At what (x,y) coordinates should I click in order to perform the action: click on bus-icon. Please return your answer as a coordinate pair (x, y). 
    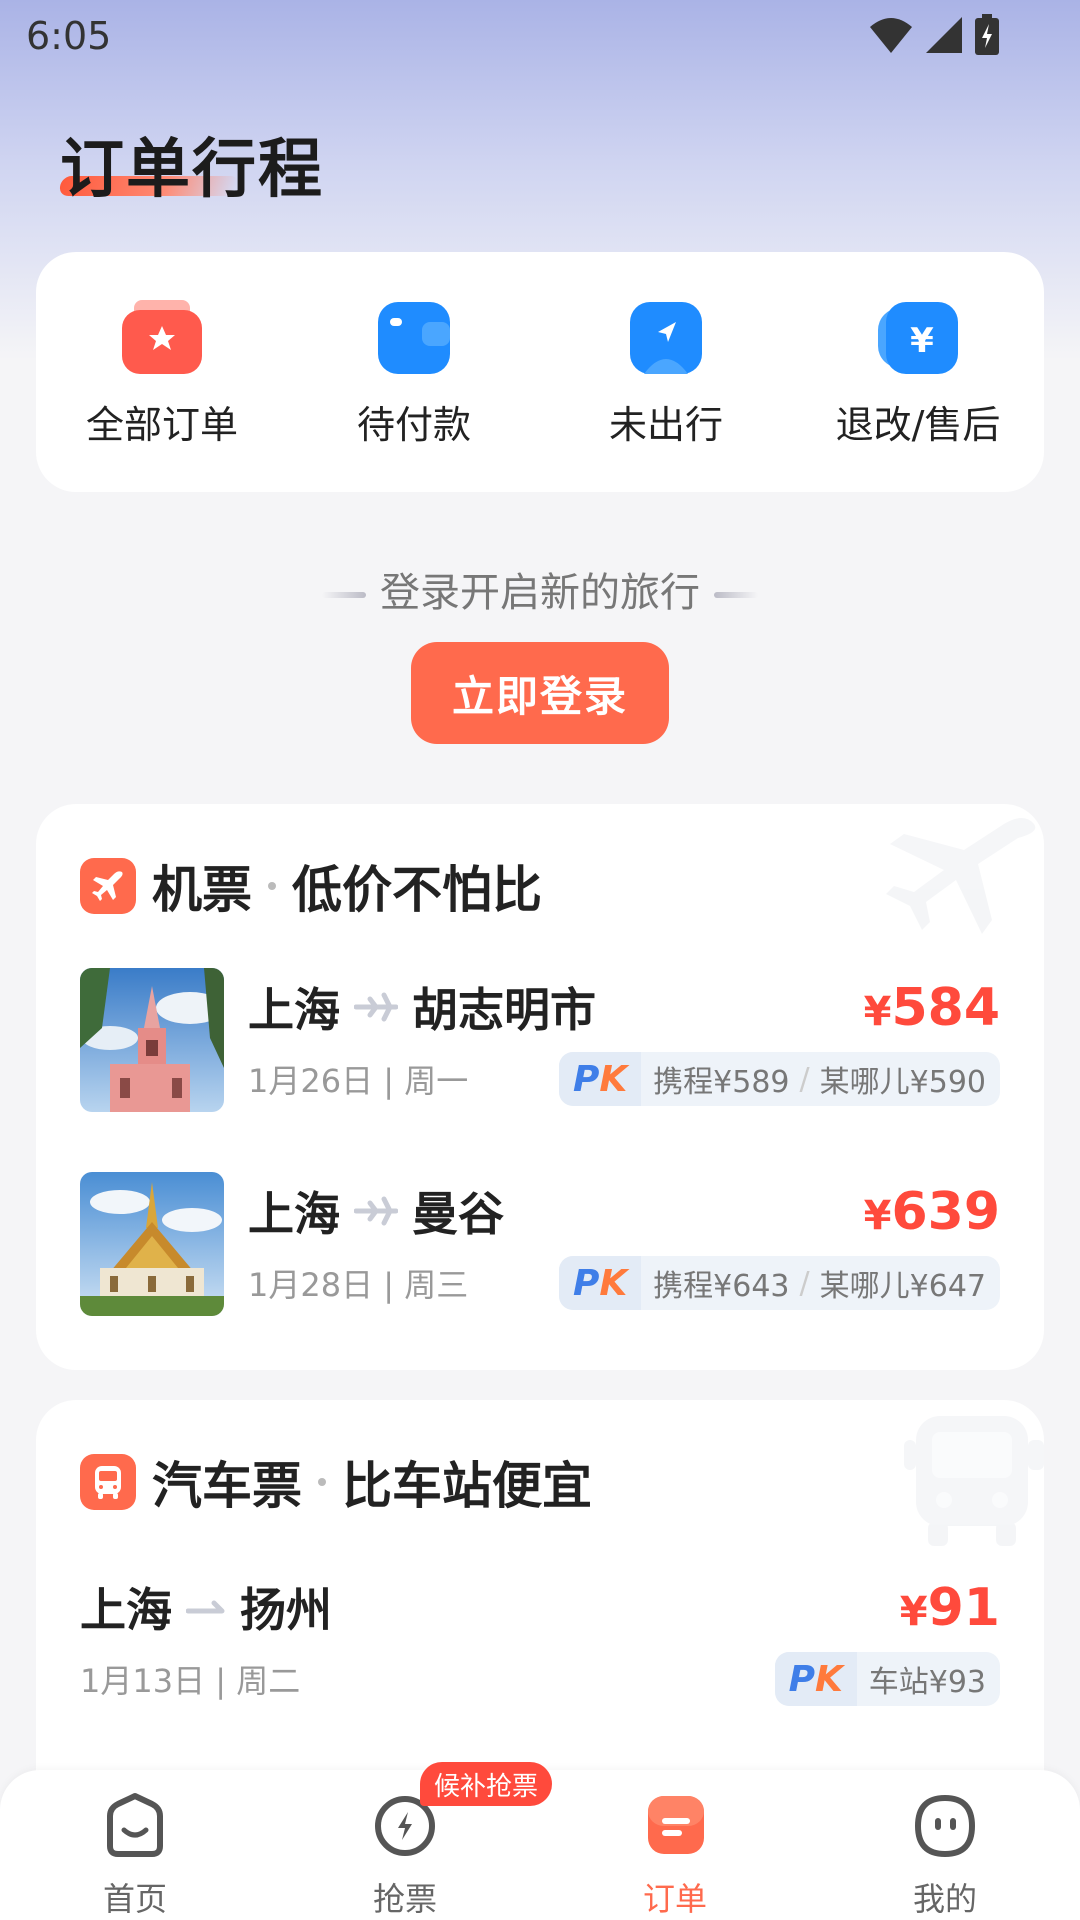
    Looking at the image, I should click on (108, 1482).